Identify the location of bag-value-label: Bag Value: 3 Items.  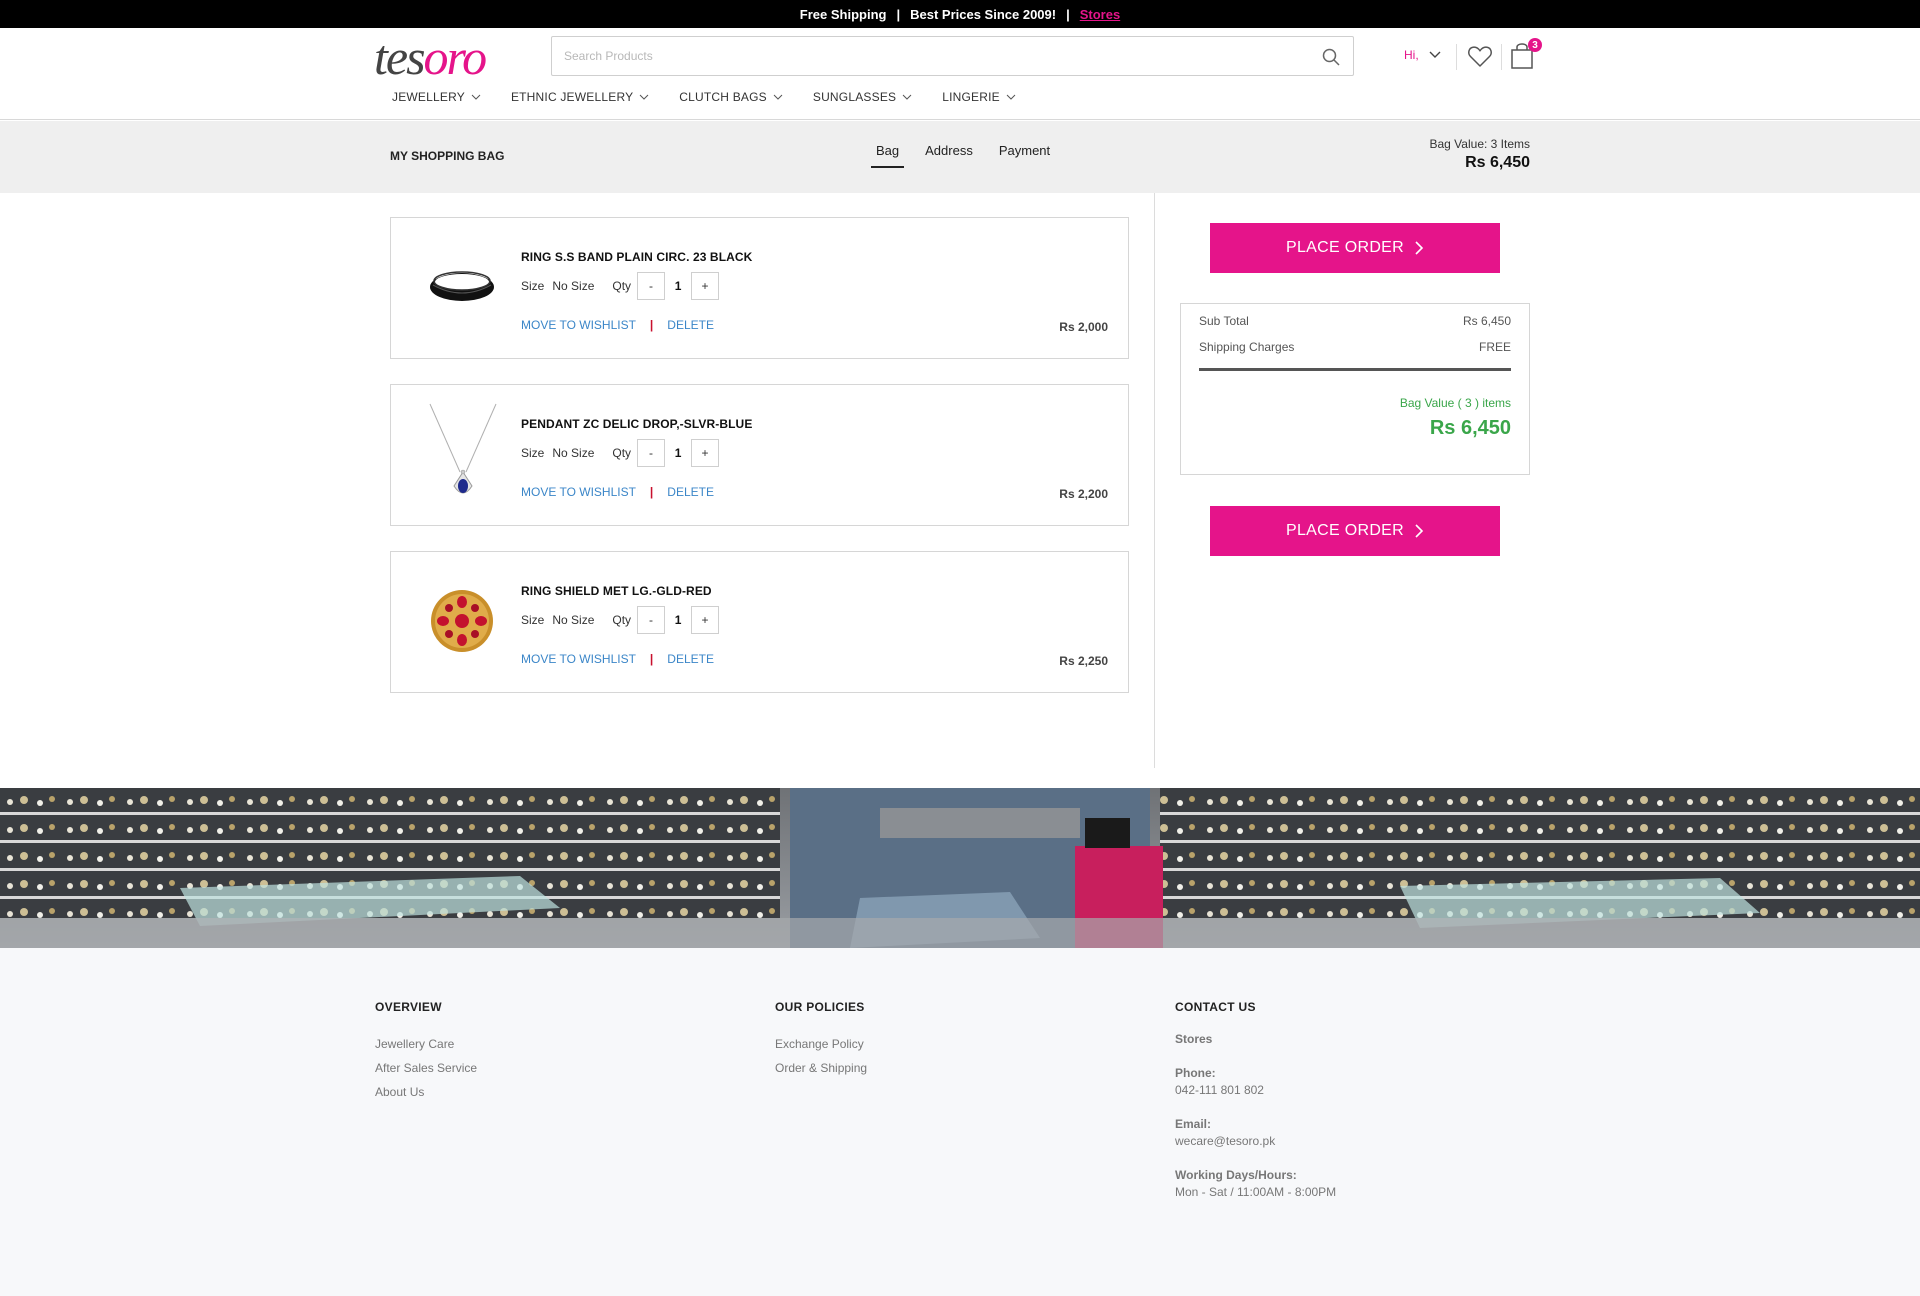
(1480, 144).